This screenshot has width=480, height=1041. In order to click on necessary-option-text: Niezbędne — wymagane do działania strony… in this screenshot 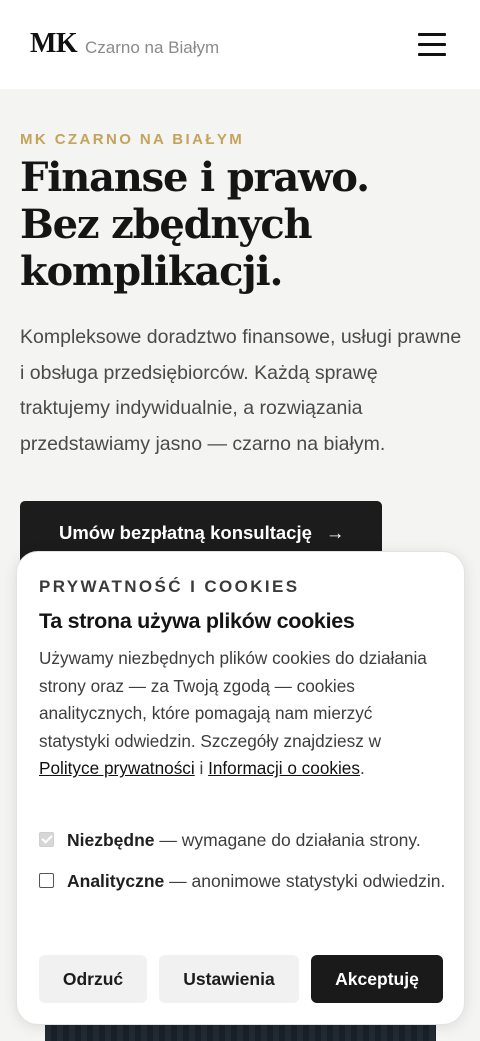, I will do `click(257, 841)`.